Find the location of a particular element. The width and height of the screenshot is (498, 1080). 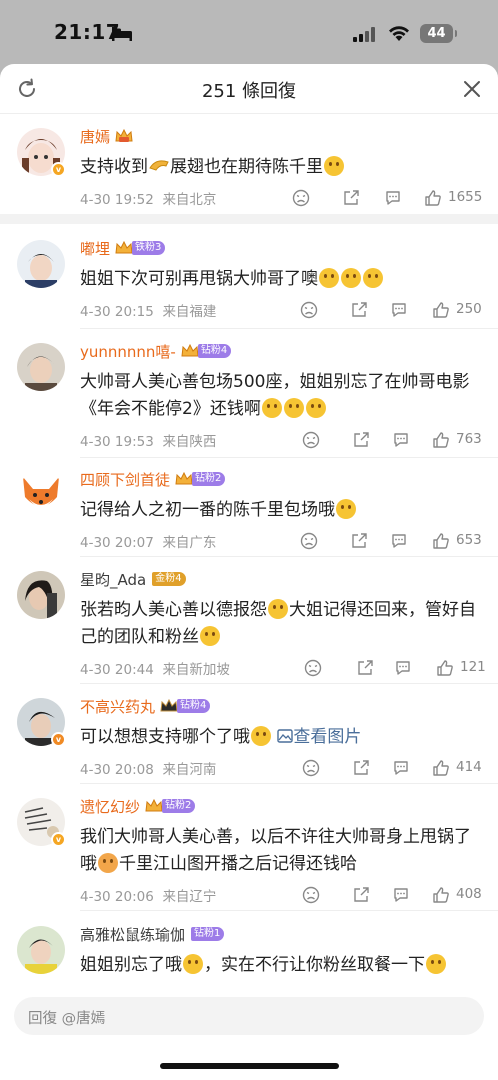

cellular-signal-icon is located at coordinates (364, 34).